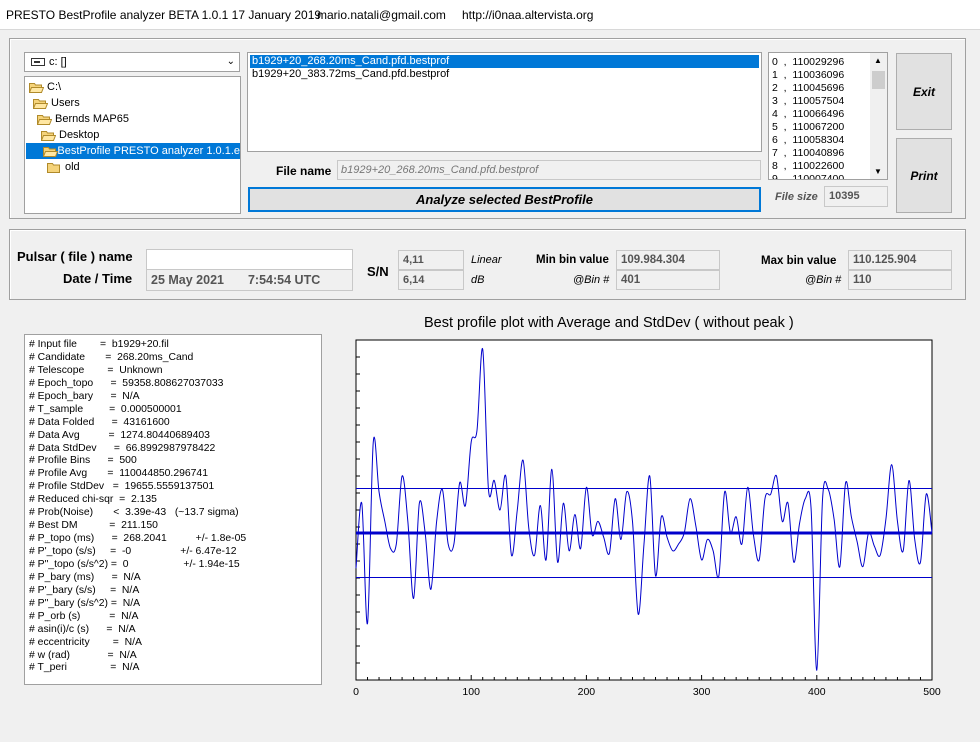 The height and width of the screenshot is (742, 980). Describe the element at coordinates (878, 116) in the screenshot. I see `scrollbar: ▲ ▼` at that location.